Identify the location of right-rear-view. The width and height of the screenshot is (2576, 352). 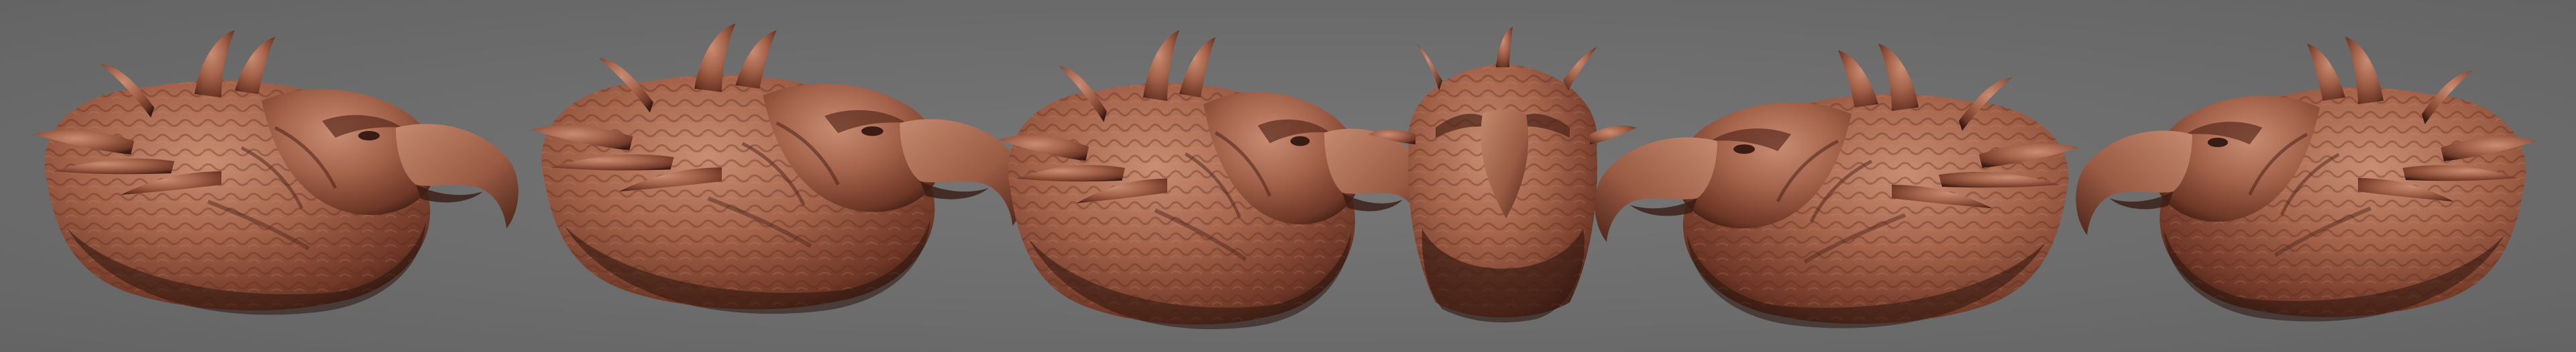
(2306, 179).